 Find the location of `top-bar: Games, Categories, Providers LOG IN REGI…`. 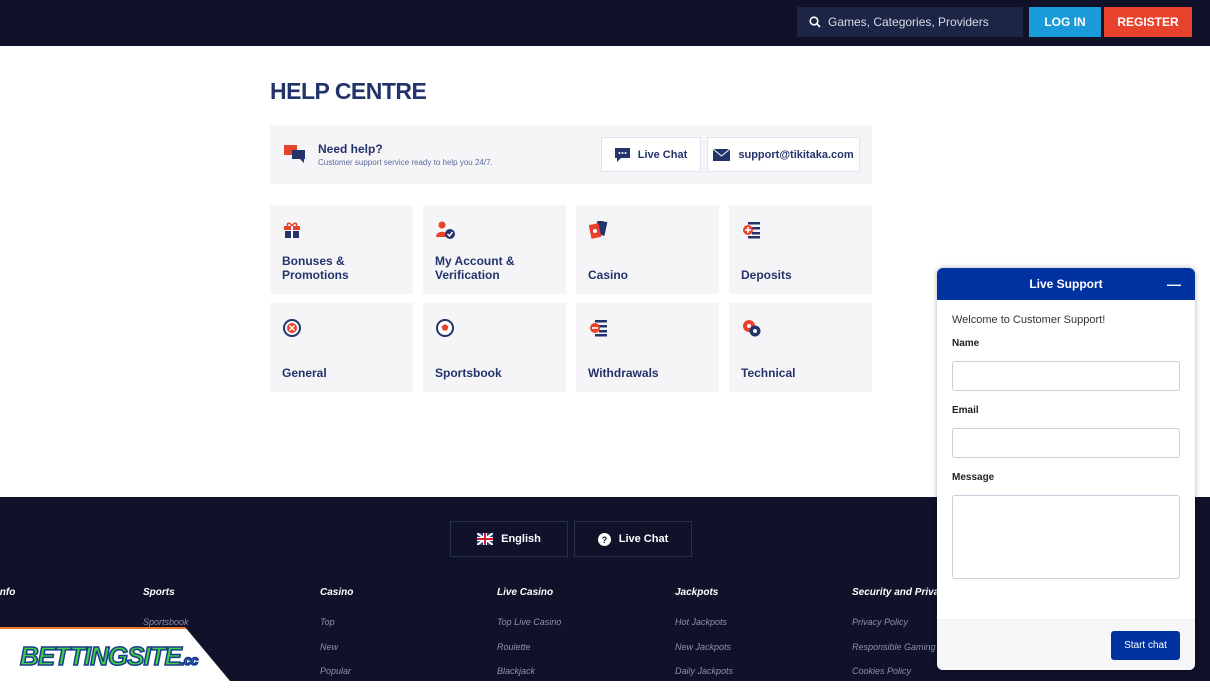

top-bar: Games, Categories, Providers LOG IN REGI… is located at coordinates (605, 23).